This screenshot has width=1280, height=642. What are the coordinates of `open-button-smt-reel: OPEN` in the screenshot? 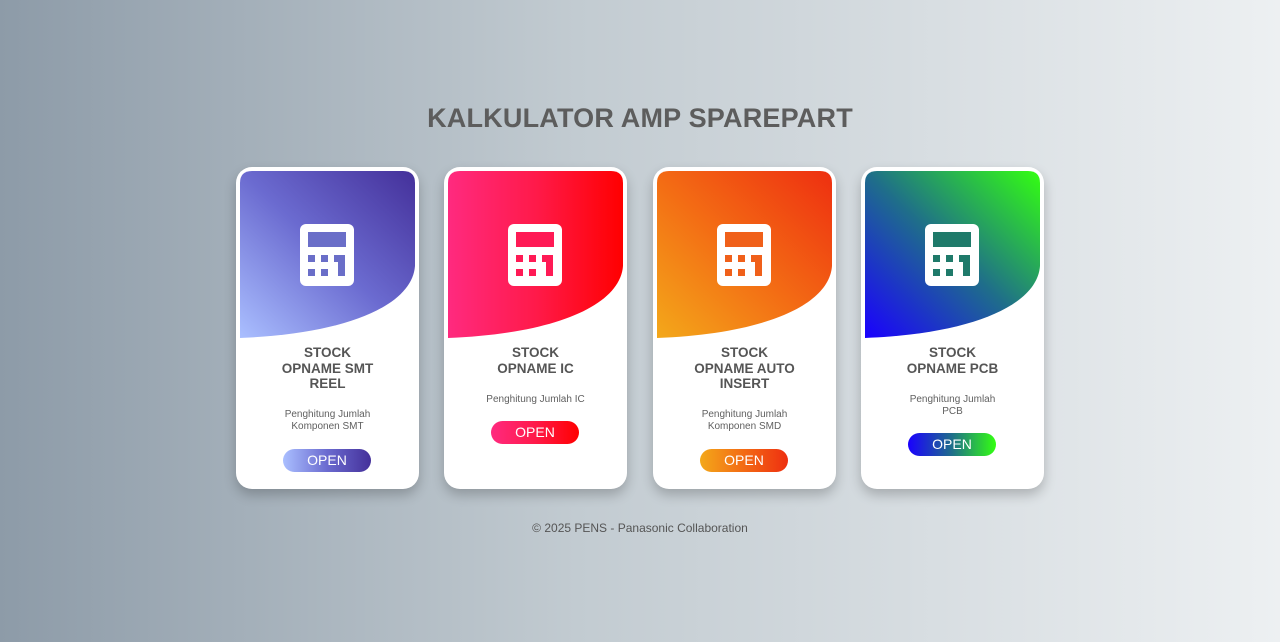 It's located at (327, 460).